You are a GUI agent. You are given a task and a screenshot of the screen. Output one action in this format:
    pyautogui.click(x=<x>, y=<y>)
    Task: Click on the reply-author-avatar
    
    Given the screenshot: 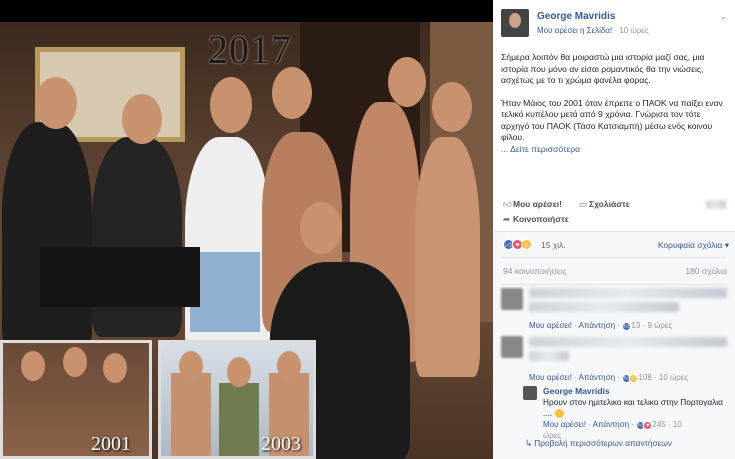 What is the action you would take?
    pyautogui.click(x=530, y=393)
    